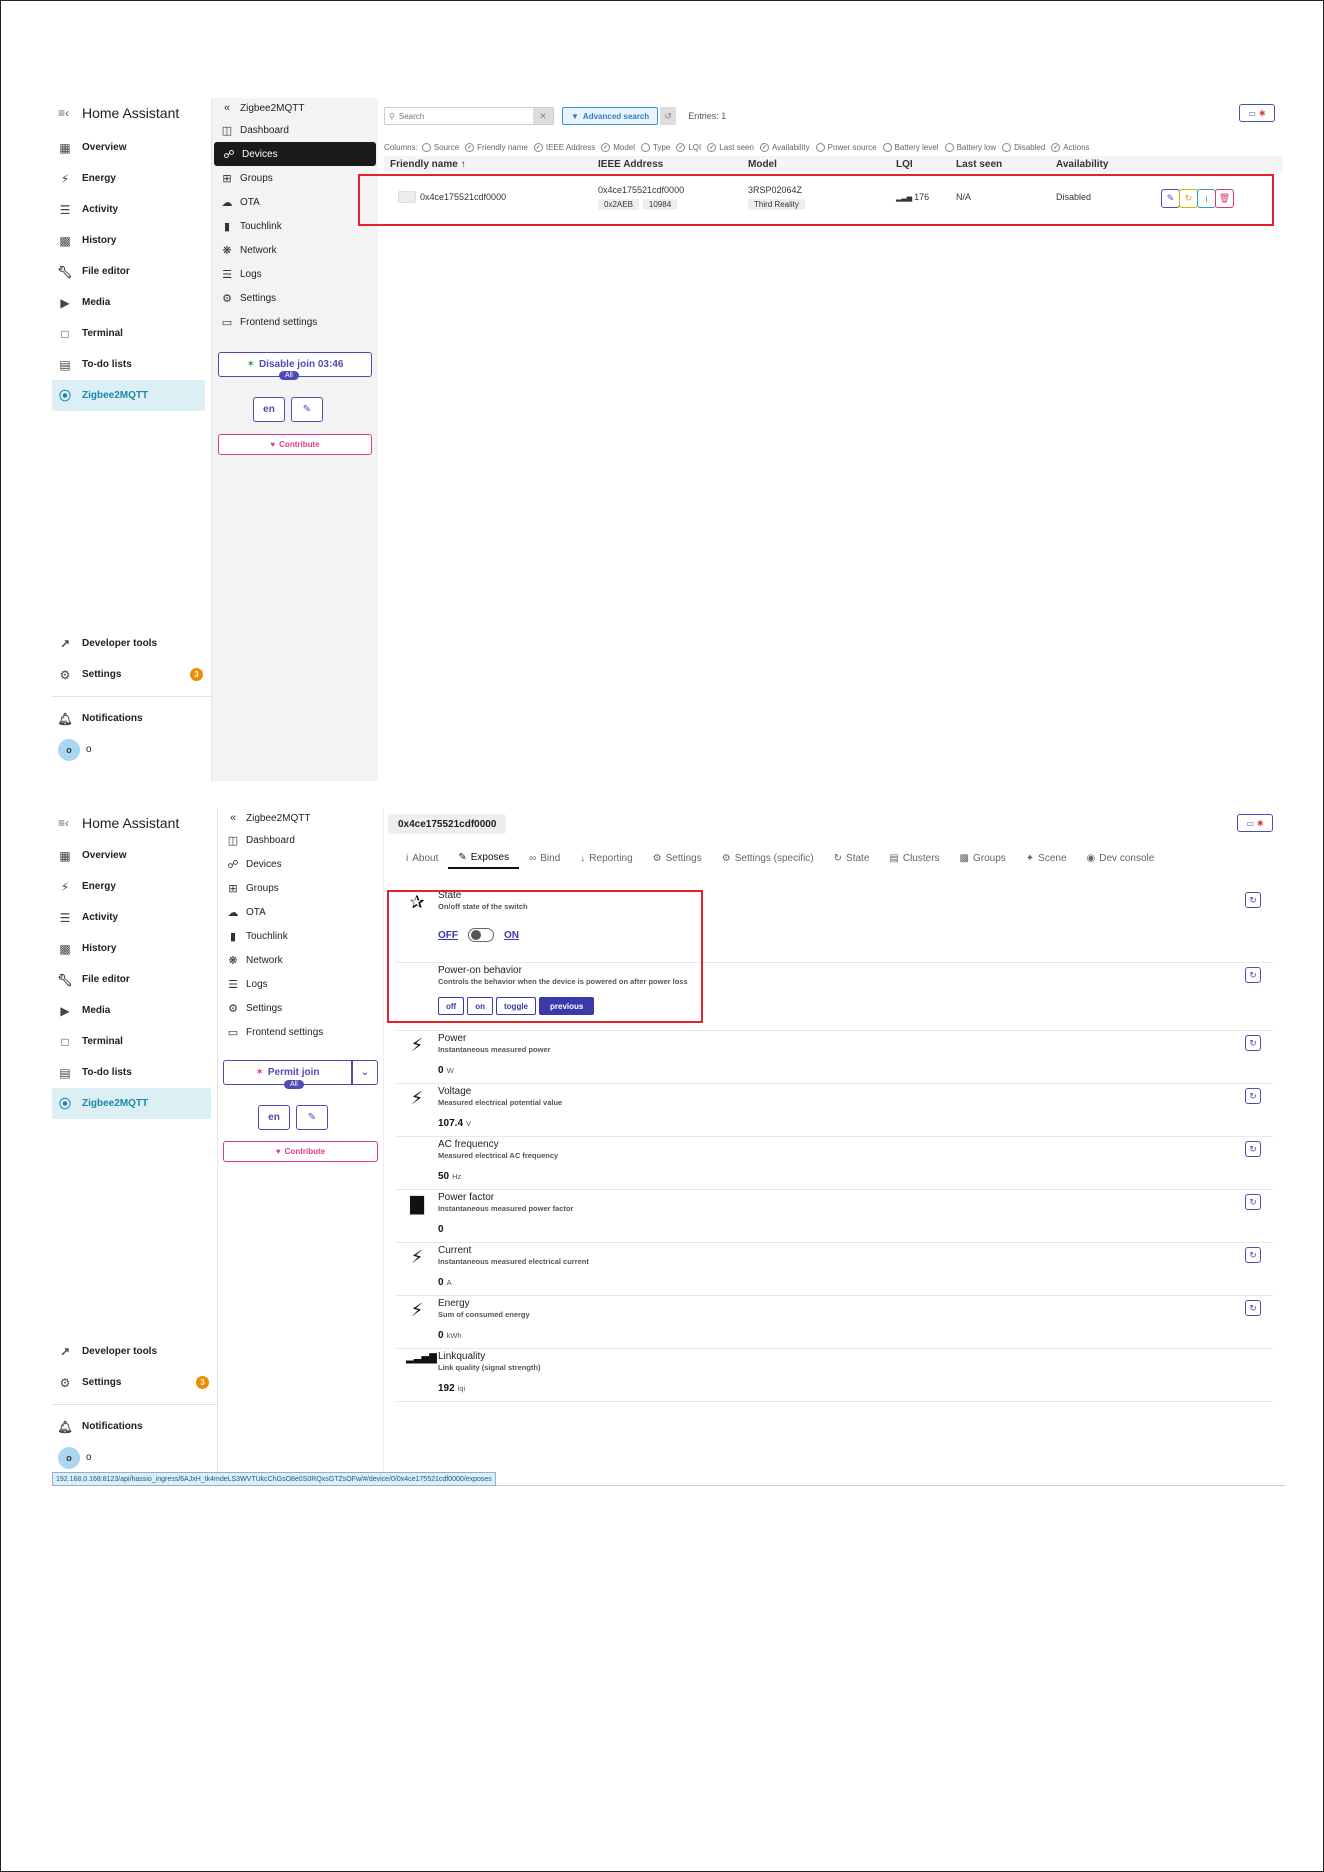 Image resolution: width=1324 pixels, height=1872 pixels. I want to click on tab-settings: ⚙︎ Settings, so click(677, 860).